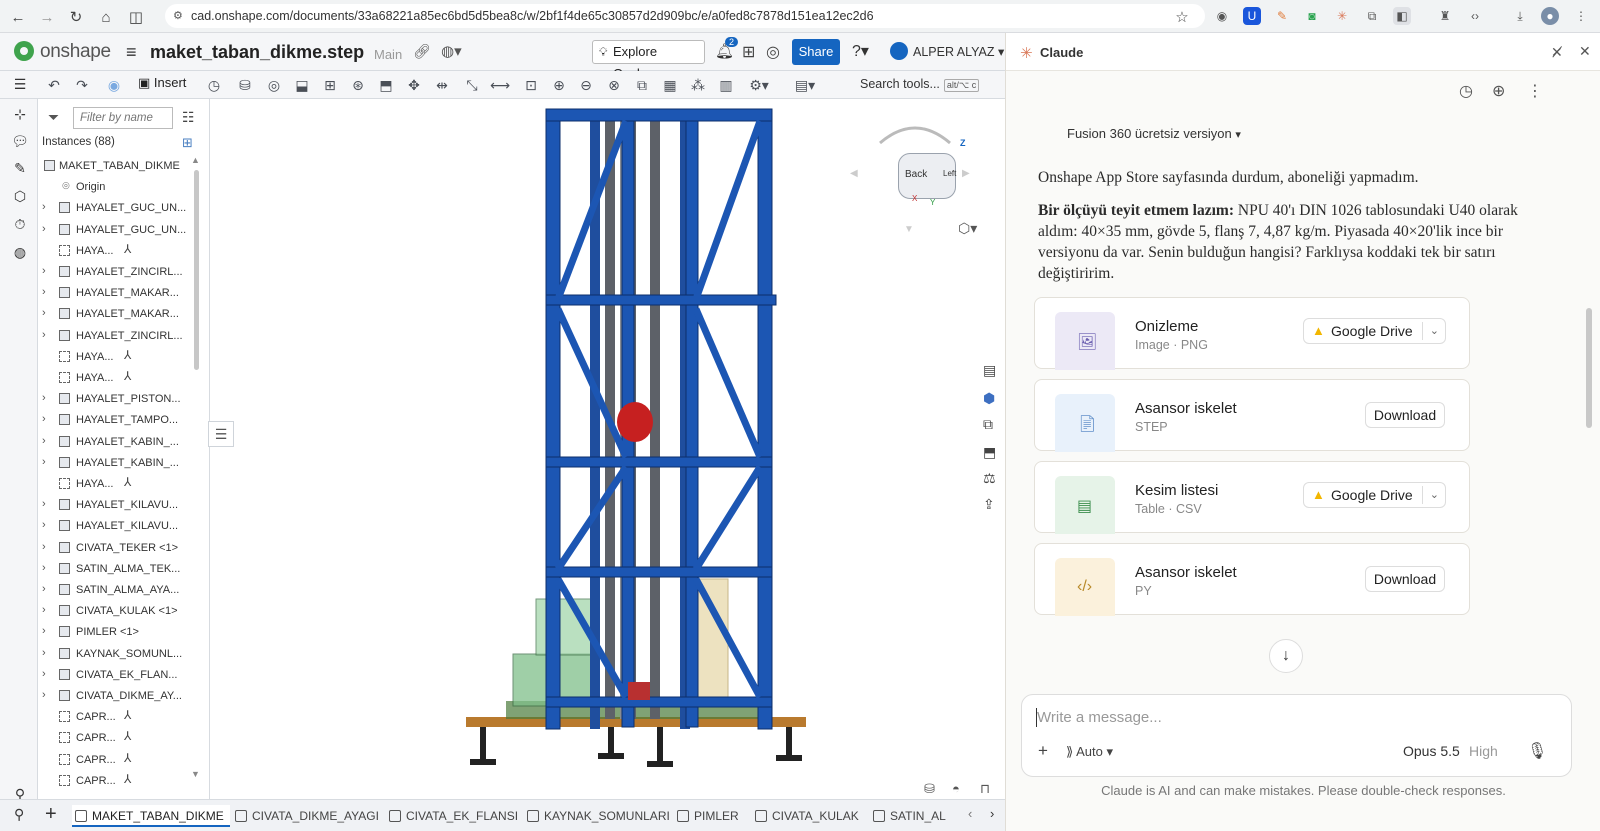 This screenshot has height=831, width=1600. I want to click on green-extension-icon: ◙, so click(1312, 16).